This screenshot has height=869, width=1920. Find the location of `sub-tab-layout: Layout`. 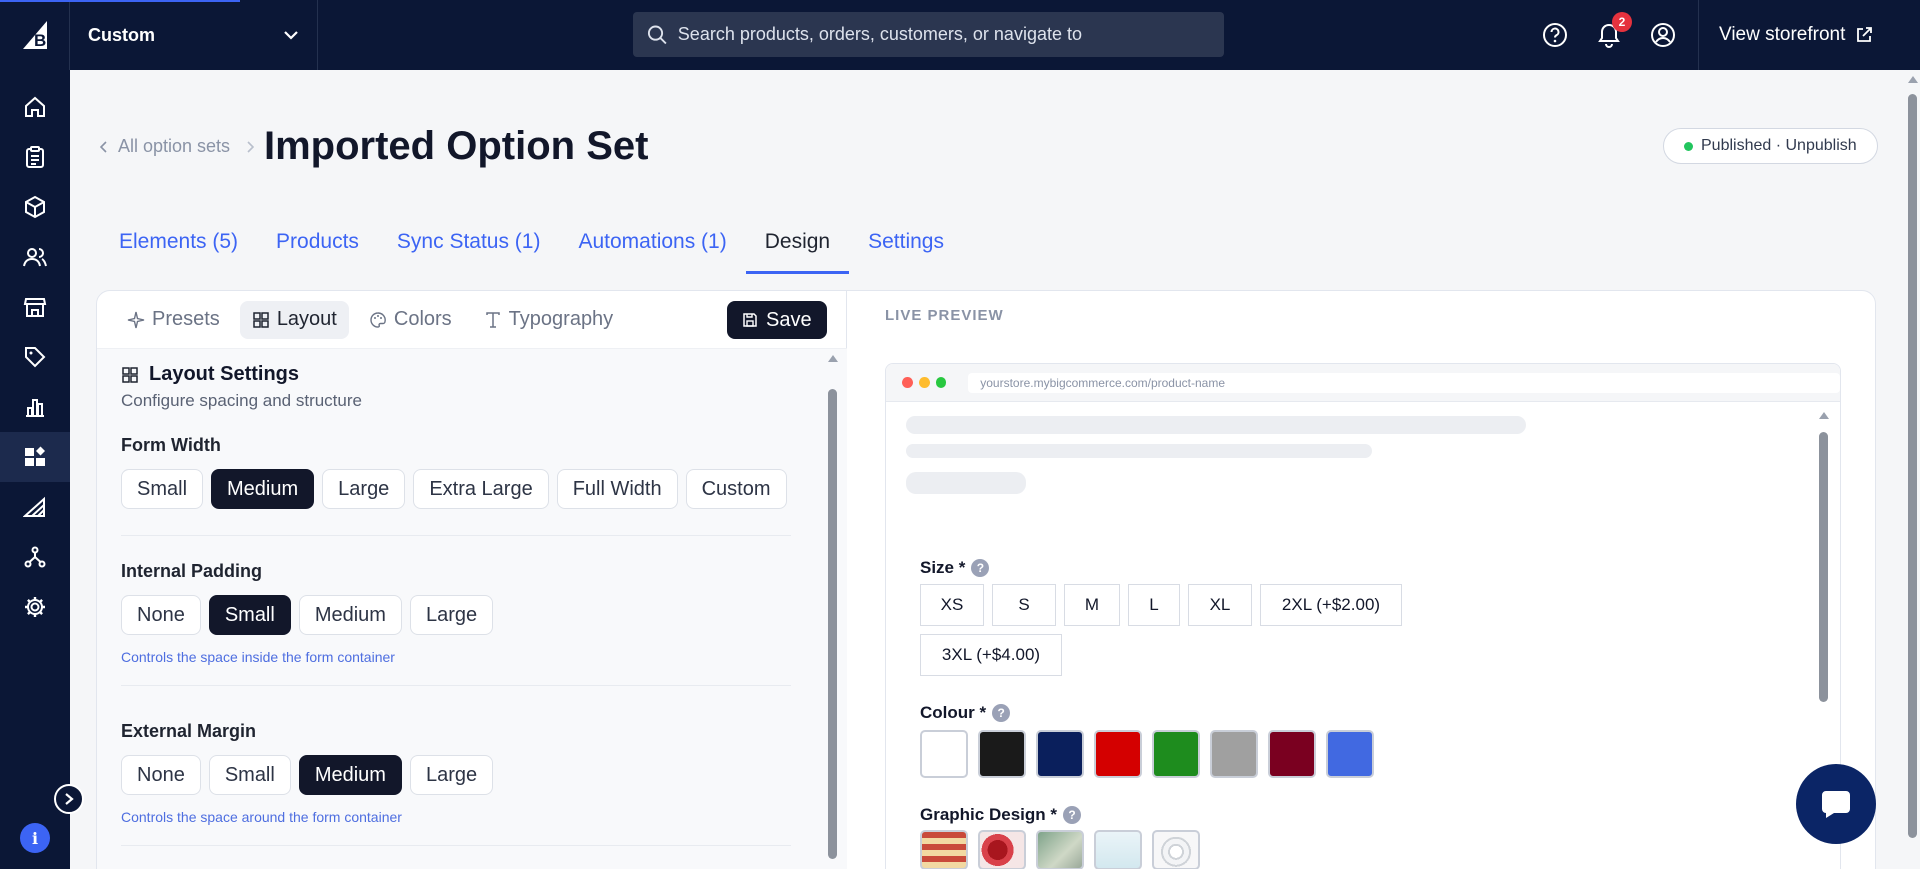

sub-tab-layout: Layout is located at coordinates (294, 319).